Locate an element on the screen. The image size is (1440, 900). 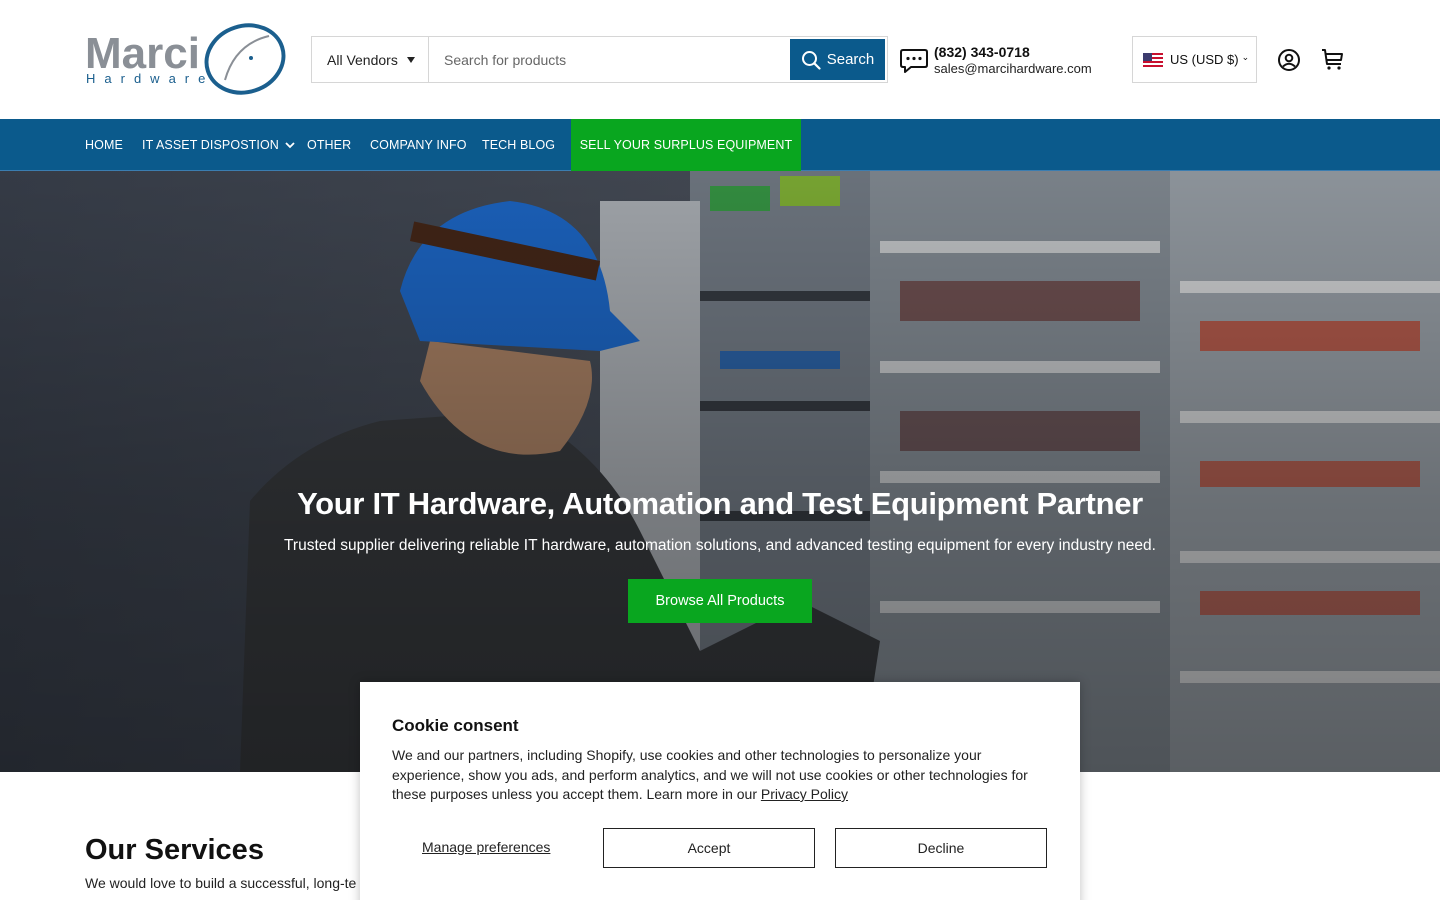
nav-item-home: HOME is located at coordinates (104, 145).